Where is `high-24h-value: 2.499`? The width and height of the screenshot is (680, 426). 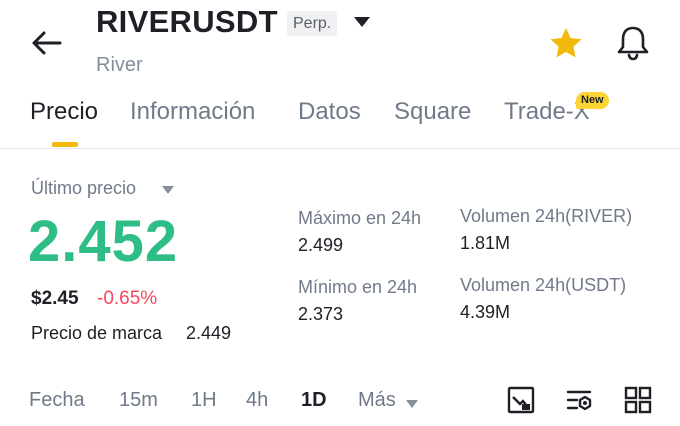 high-24h-value: 2.499 is located at coordinates (321, 245).